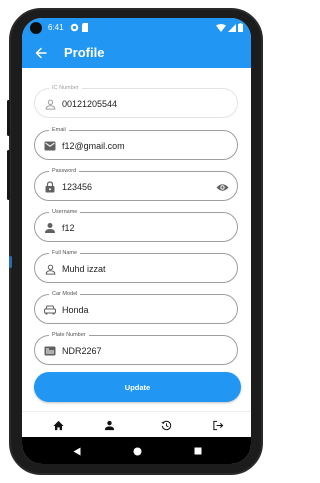  Describe the element at coordinates (74, 27) in the screenshot. I see `app-notification-icon` at that location.